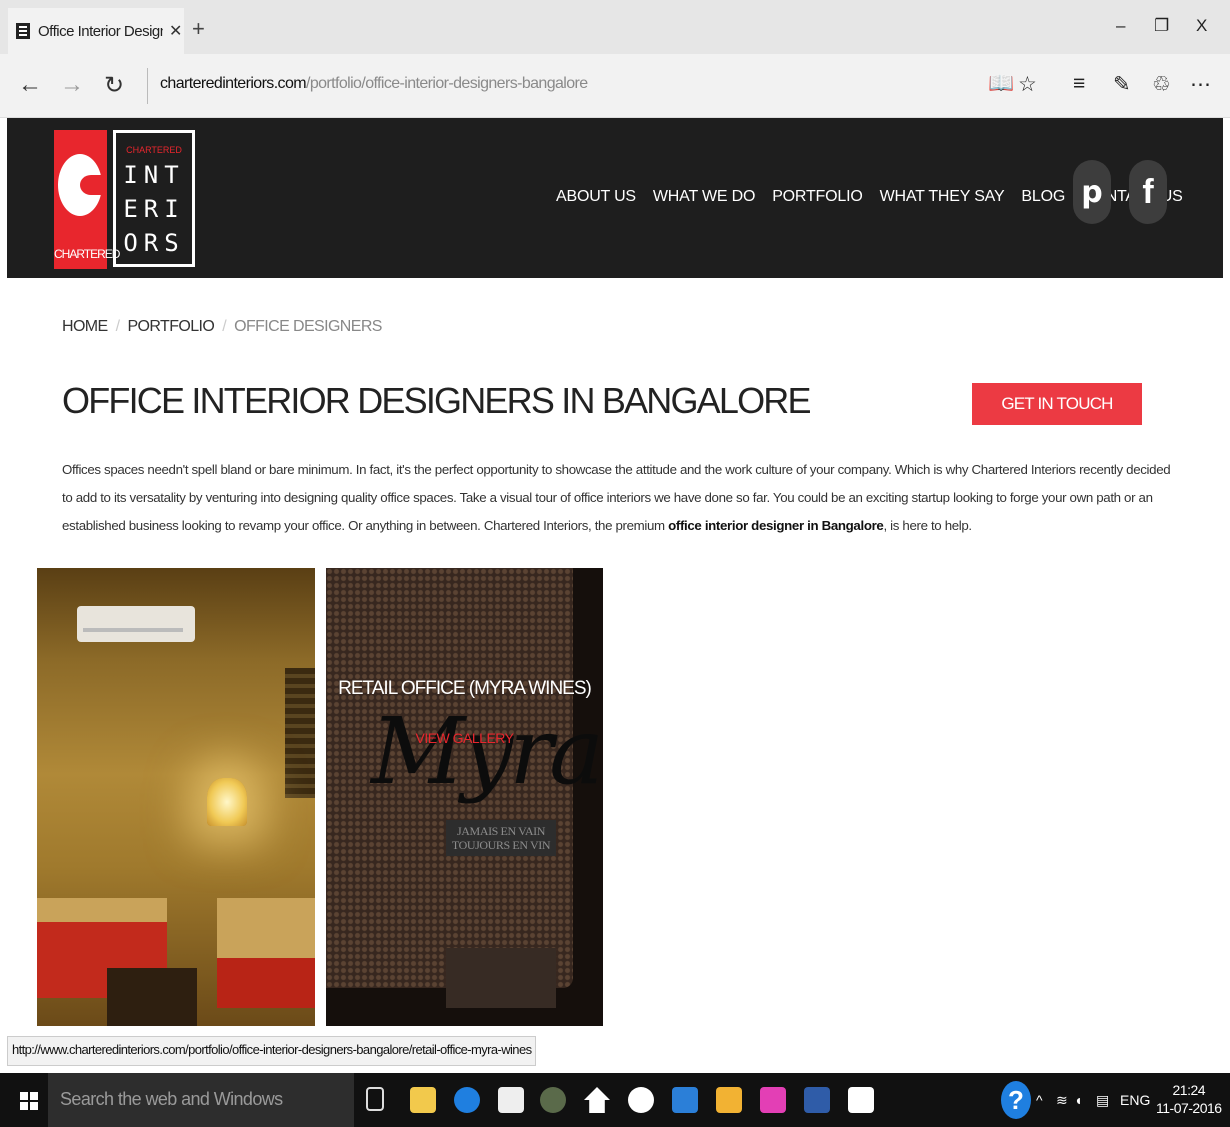  I want to click on app-icon-orange, so click(729, 1100).